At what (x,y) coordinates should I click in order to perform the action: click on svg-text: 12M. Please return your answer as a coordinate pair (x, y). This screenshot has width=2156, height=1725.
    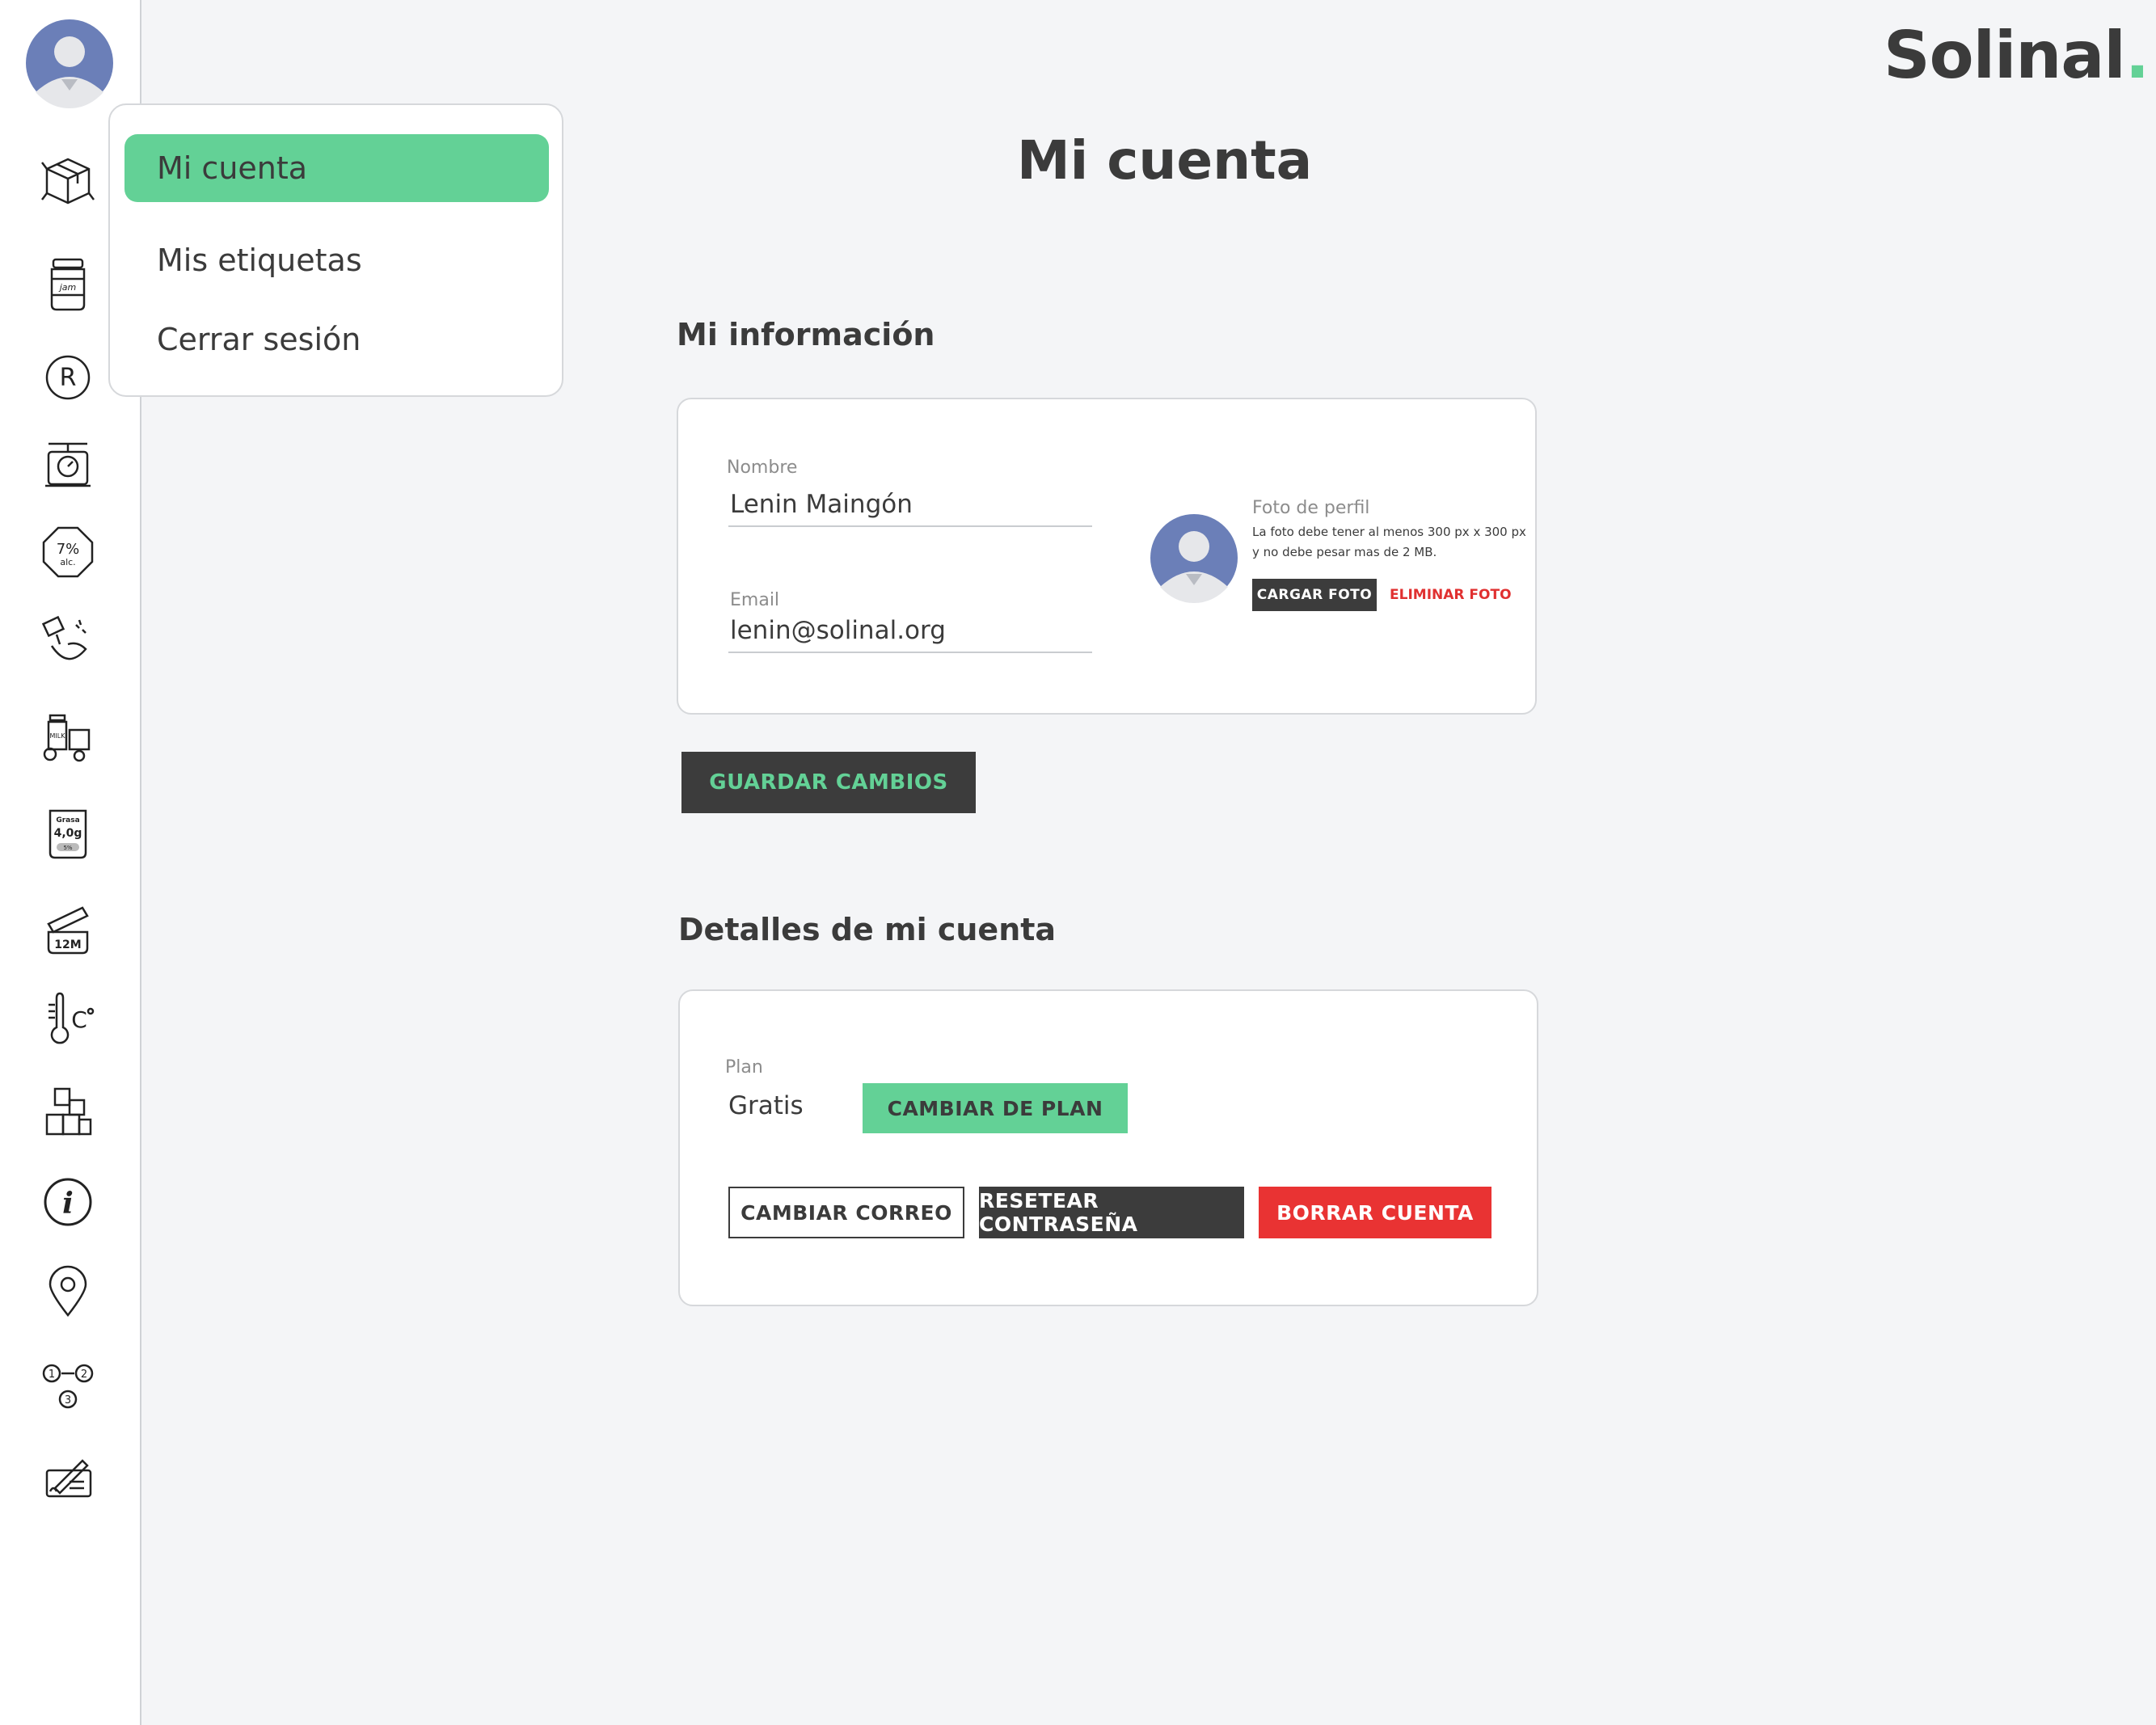
    Looking at the image, I should click on (68, 944).